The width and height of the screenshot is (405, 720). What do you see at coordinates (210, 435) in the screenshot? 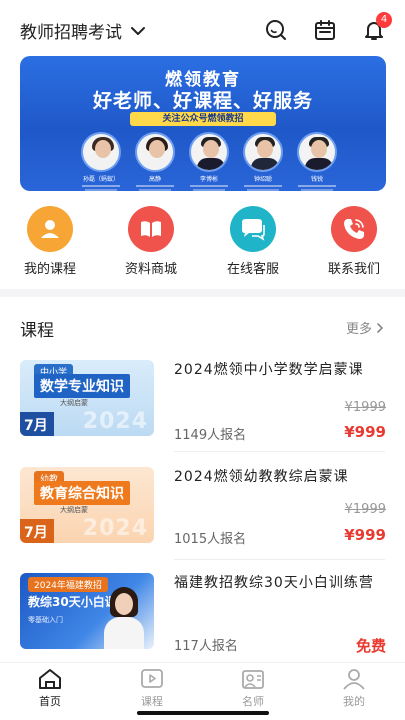
I see `course-enrolled: 1149人报名` at bounding box center [210, 435].